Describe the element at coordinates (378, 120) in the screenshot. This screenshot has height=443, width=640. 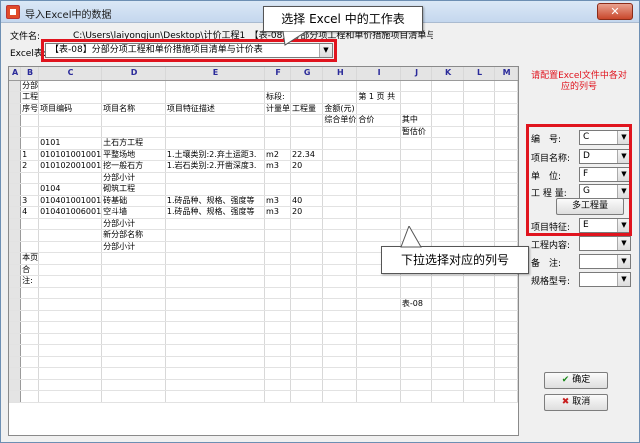
I see `grid-cell: 合价` at that location.